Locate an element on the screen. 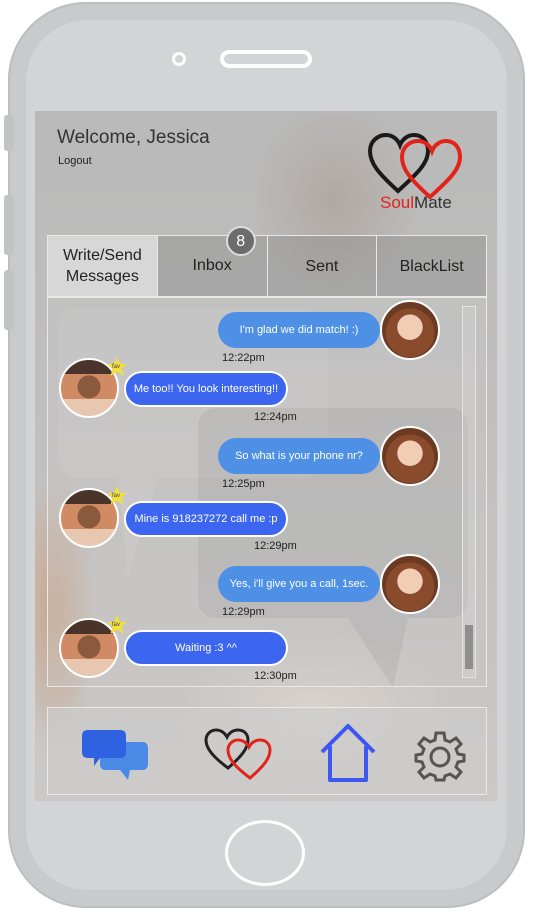  message-timestamp: 12:25pm is located at coordinates (243, 484).